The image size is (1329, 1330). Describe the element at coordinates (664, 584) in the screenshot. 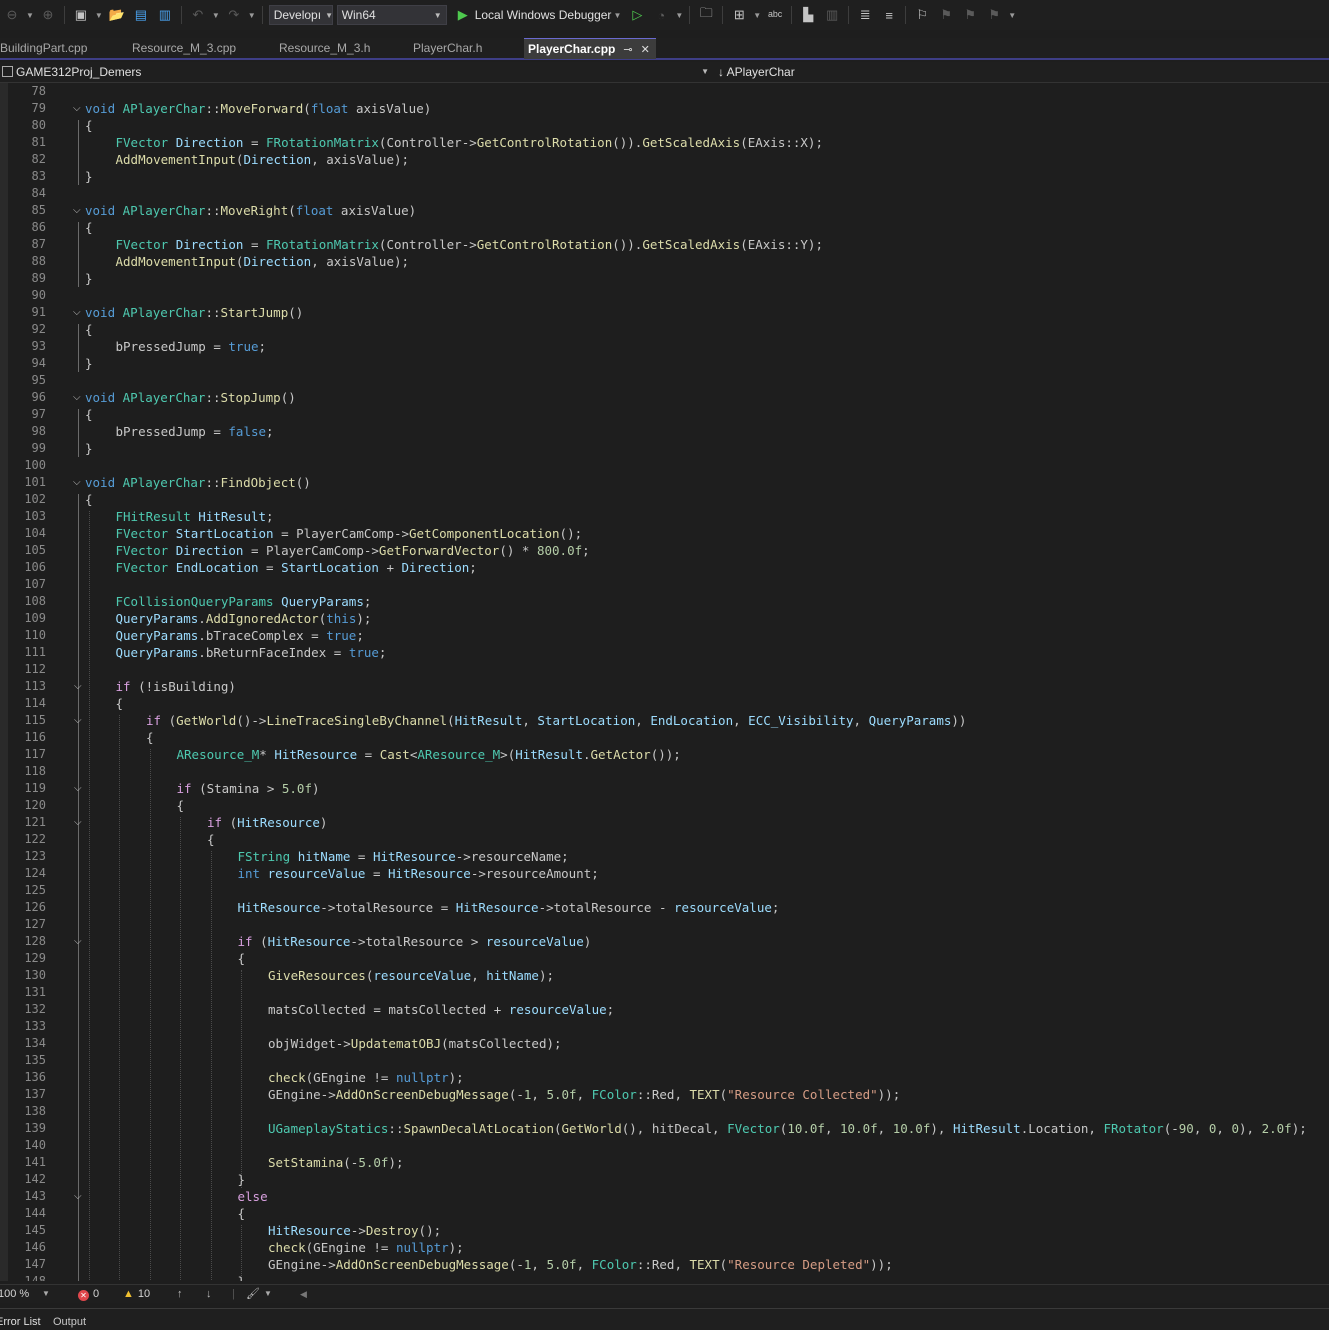

I see `code-line: 107` at that location.